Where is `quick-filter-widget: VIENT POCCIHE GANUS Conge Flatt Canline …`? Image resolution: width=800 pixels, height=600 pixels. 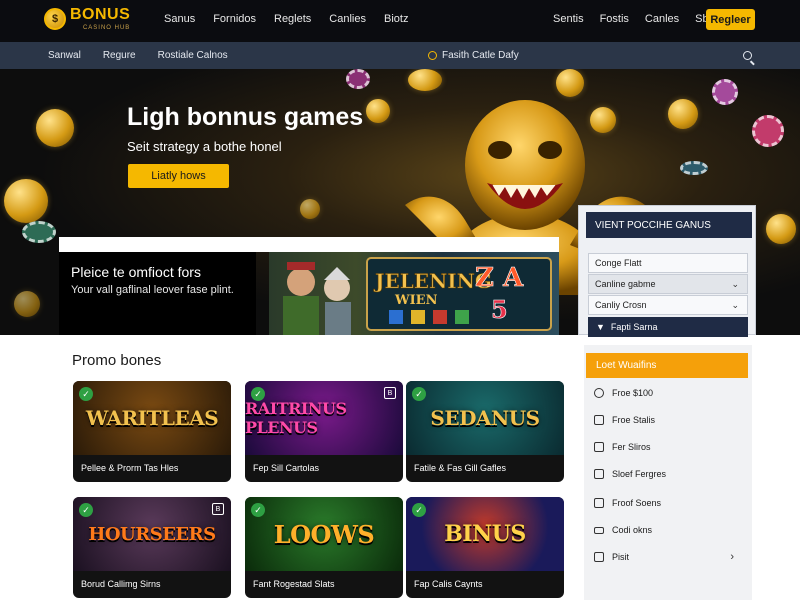 quick-filter-widget: VIENT POCCIHE GANUS Conge Flatt Canline … is located at coordinates (667, 271).